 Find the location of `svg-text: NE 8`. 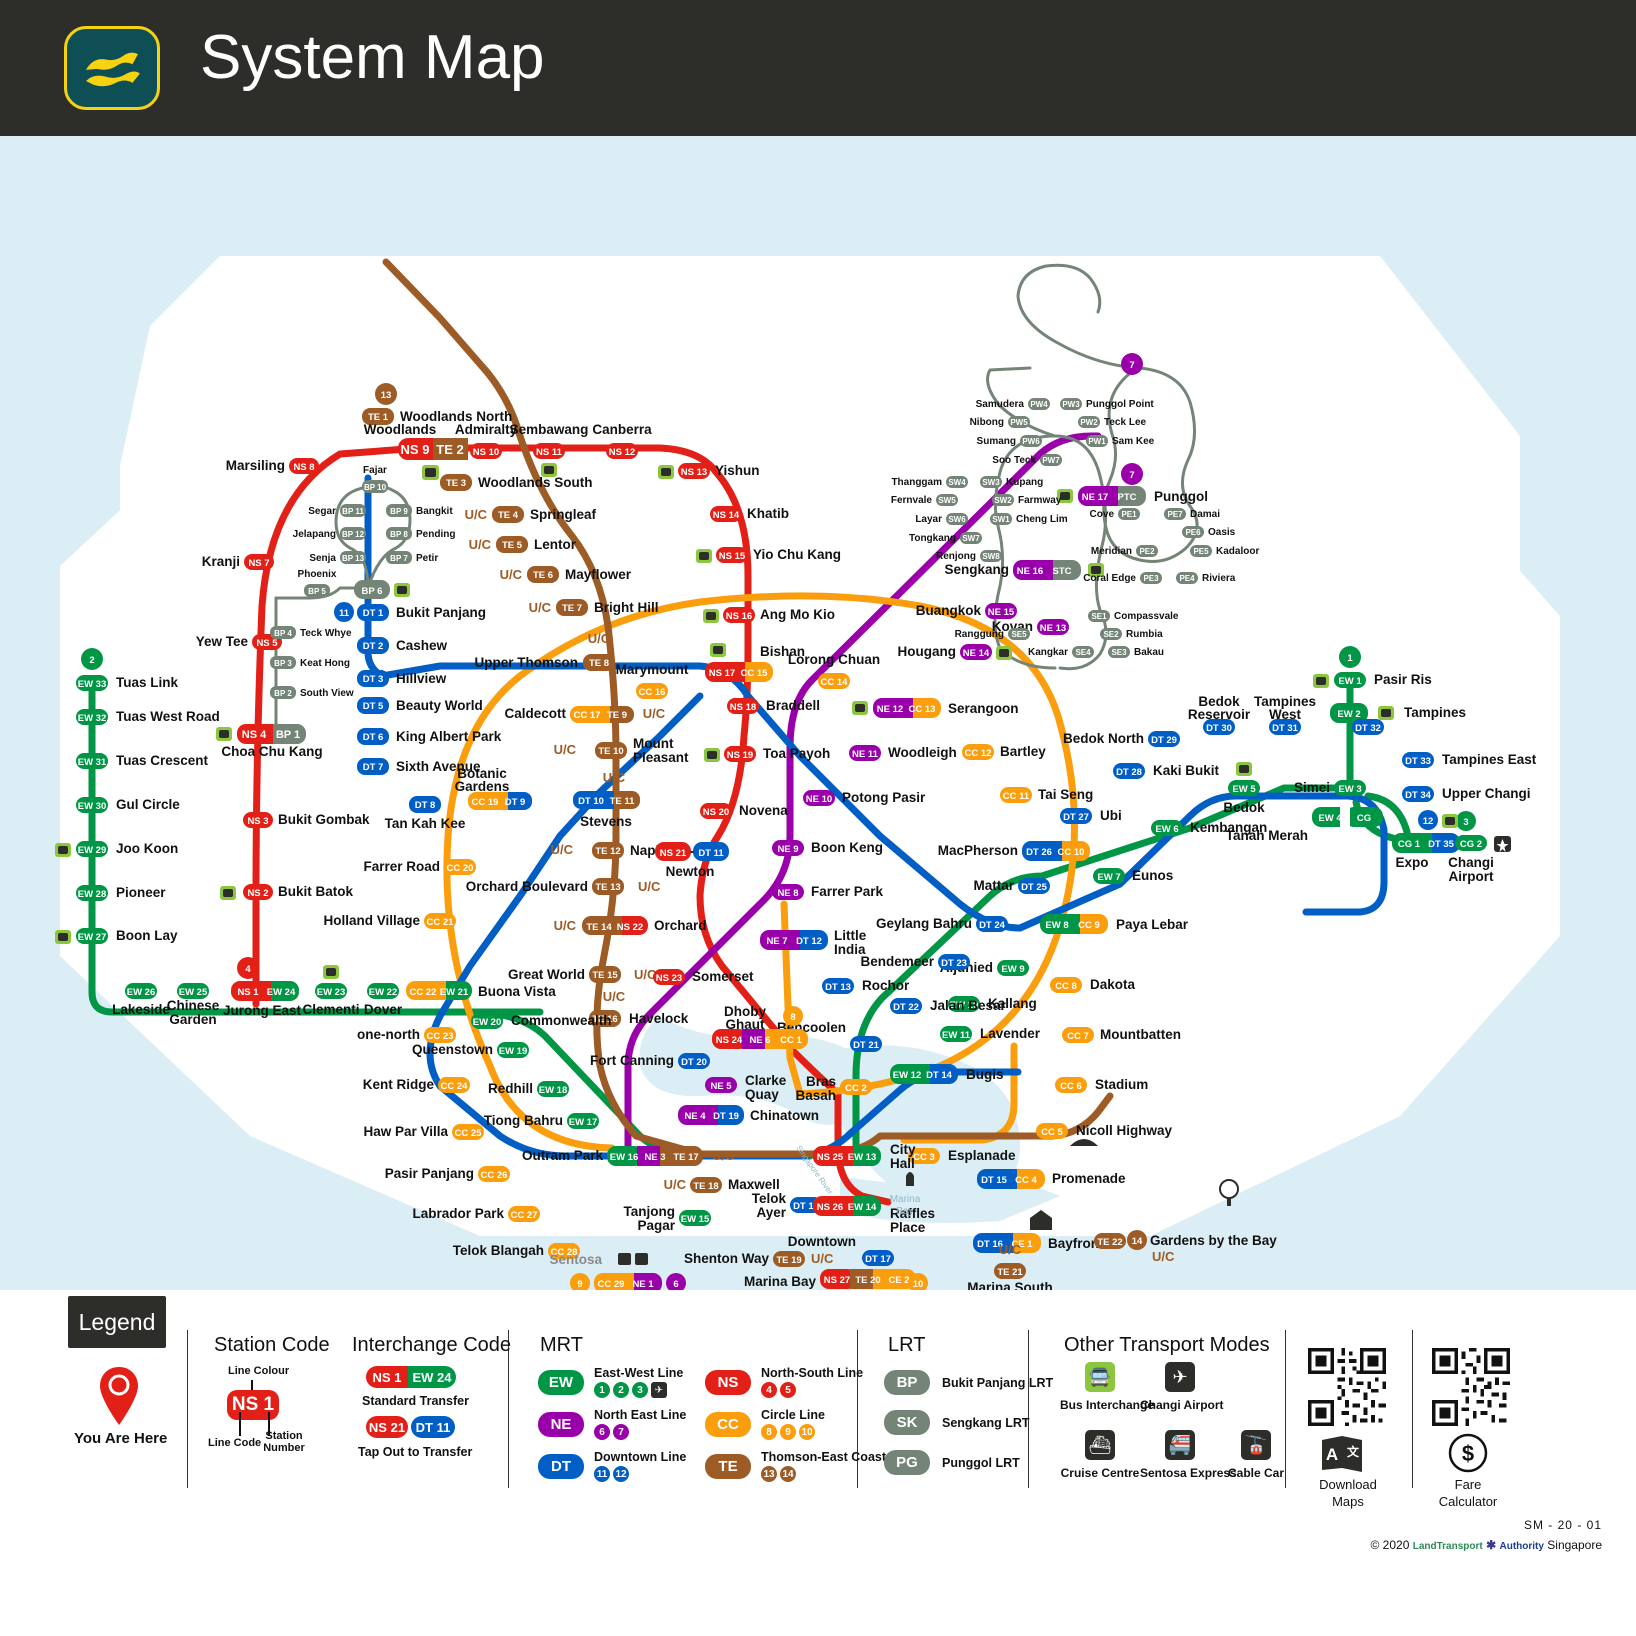

svg-text: NE 8 is located at coordinates (787, 893).